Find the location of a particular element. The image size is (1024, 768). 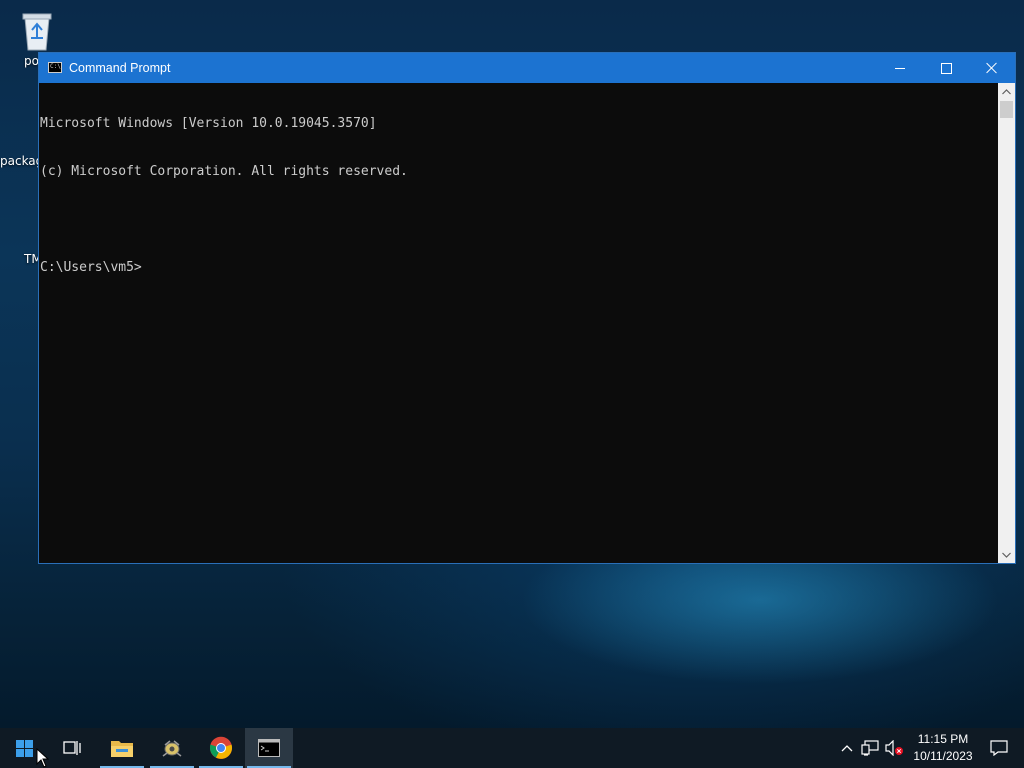

maximize-icon is located at coordinates (946, 68).